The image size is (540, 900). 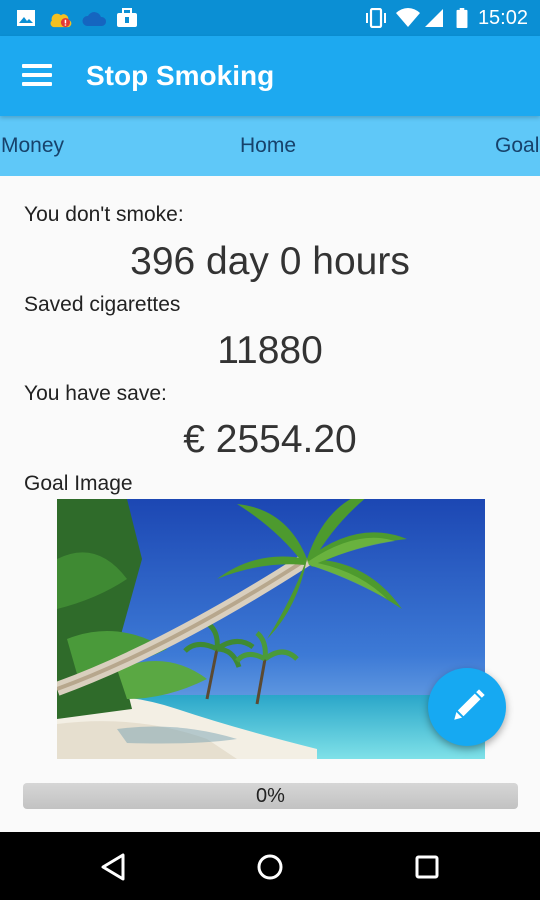 What do you see at coordinates (270, 439) in the screenshot?
I see `saved-money-value: € 2554.20` at bounding box center [270, 439].